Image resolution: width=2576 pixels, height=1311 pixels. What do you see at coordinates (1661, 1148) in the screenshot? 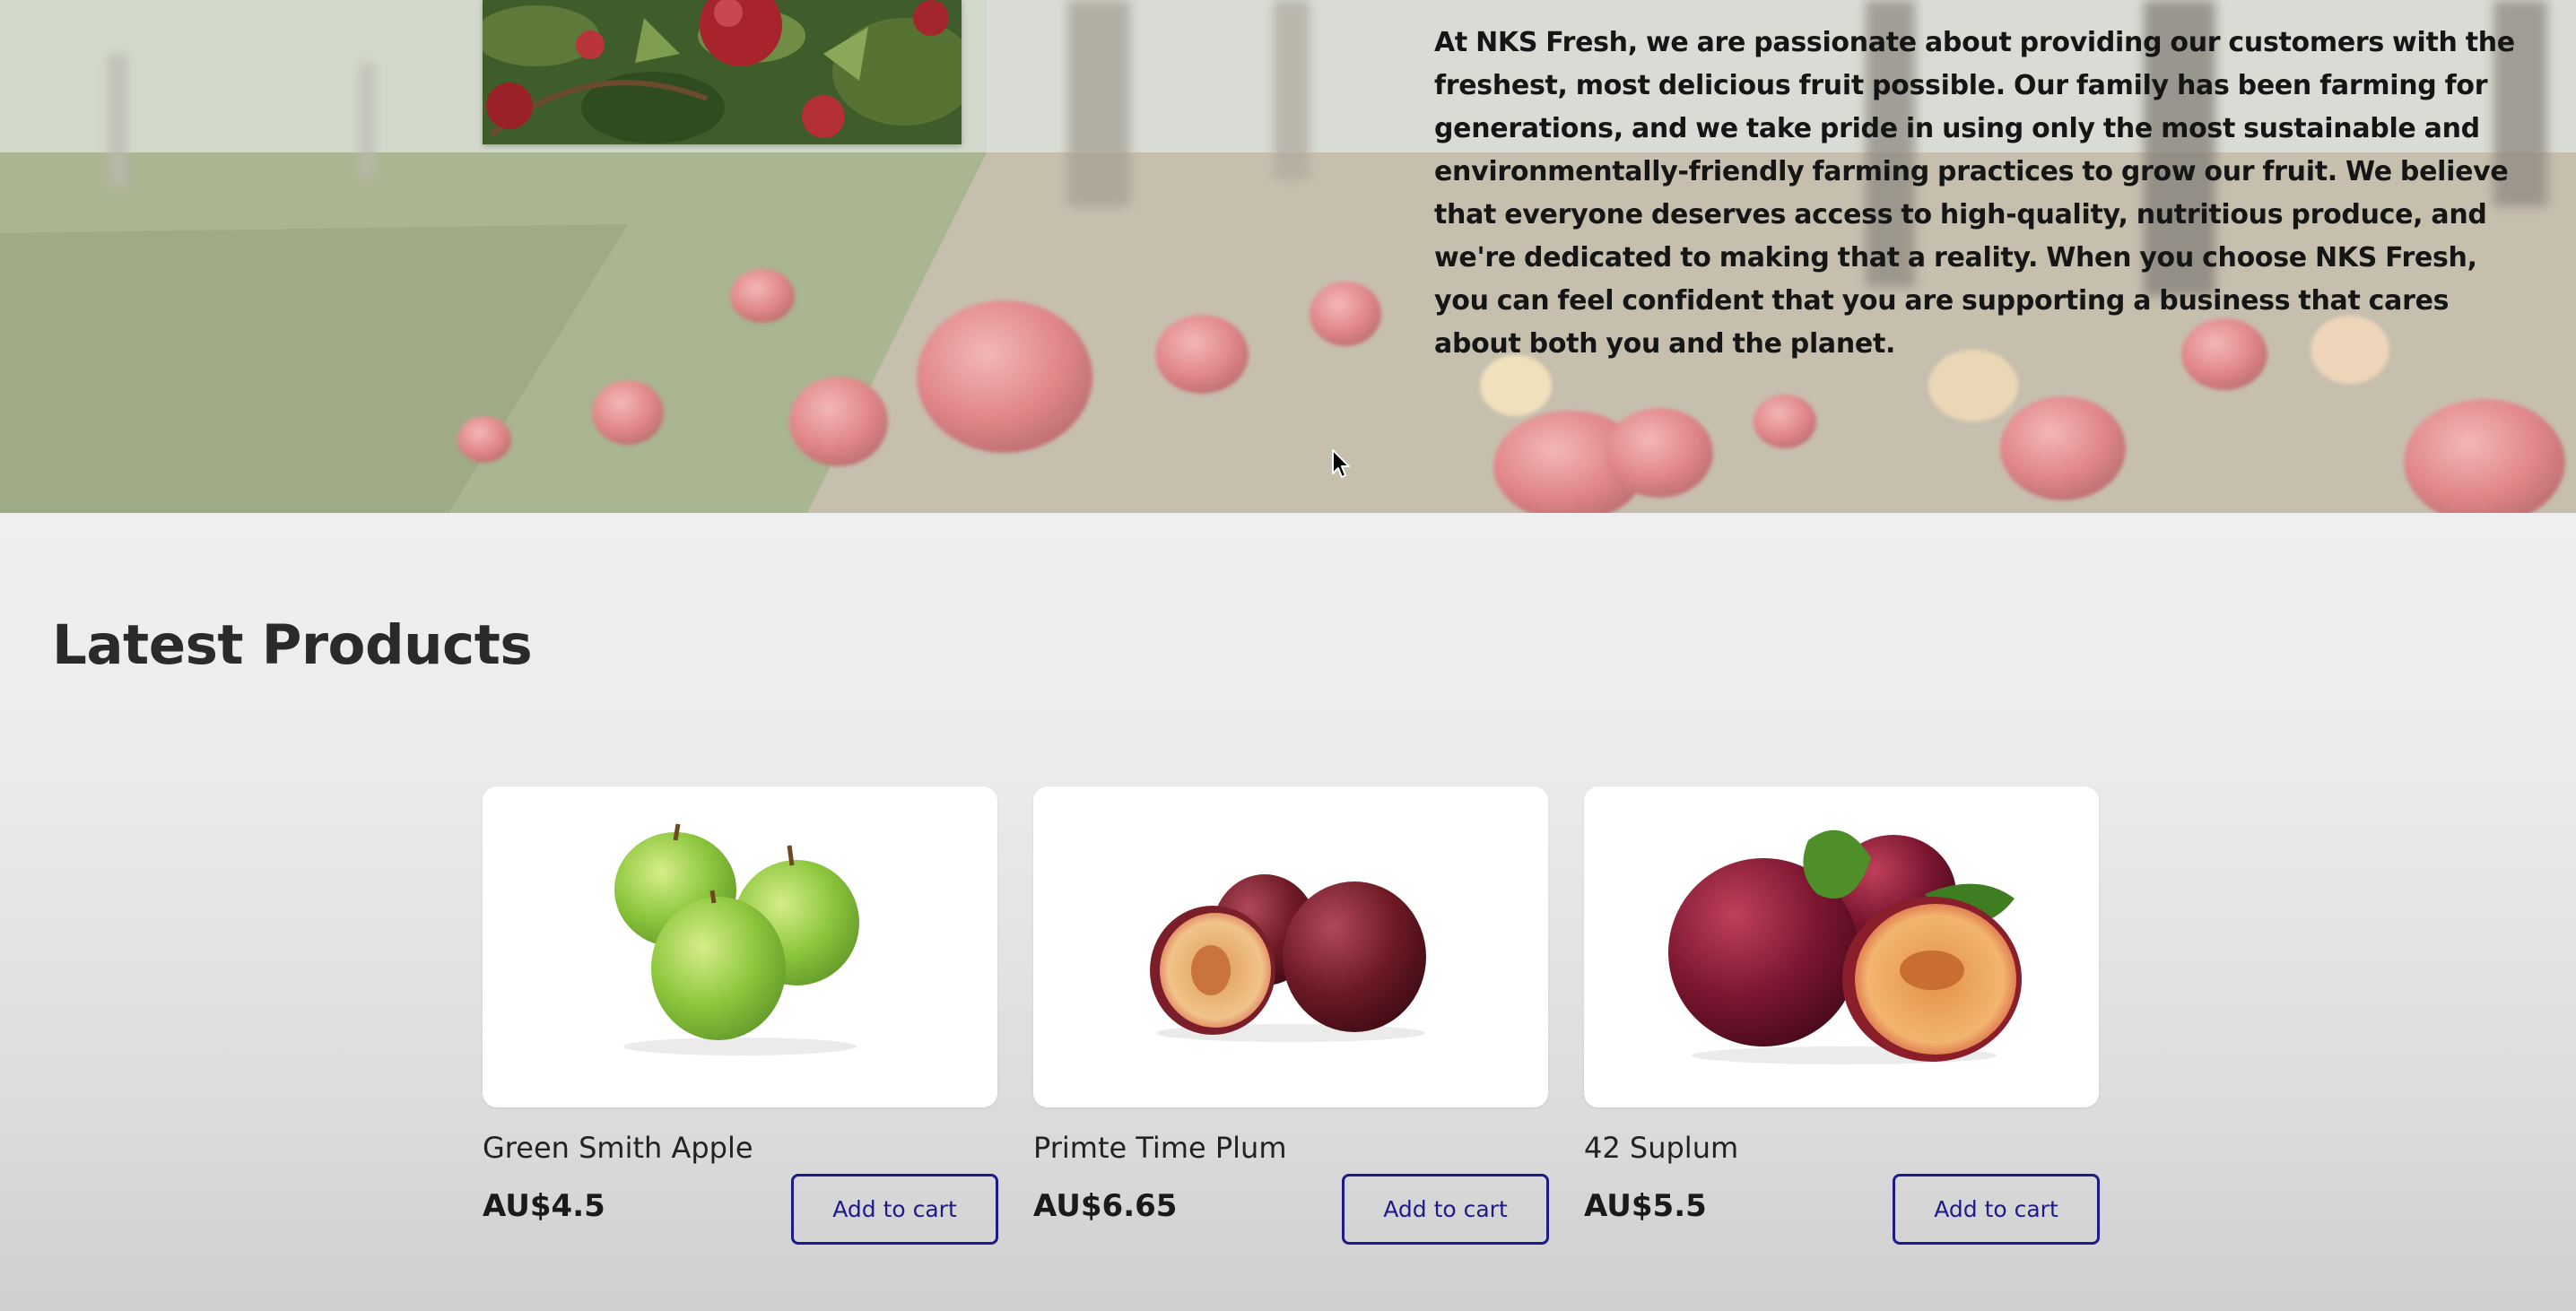
I see `product-name: 42 Suplum` at bounding box center [1661, 1148].